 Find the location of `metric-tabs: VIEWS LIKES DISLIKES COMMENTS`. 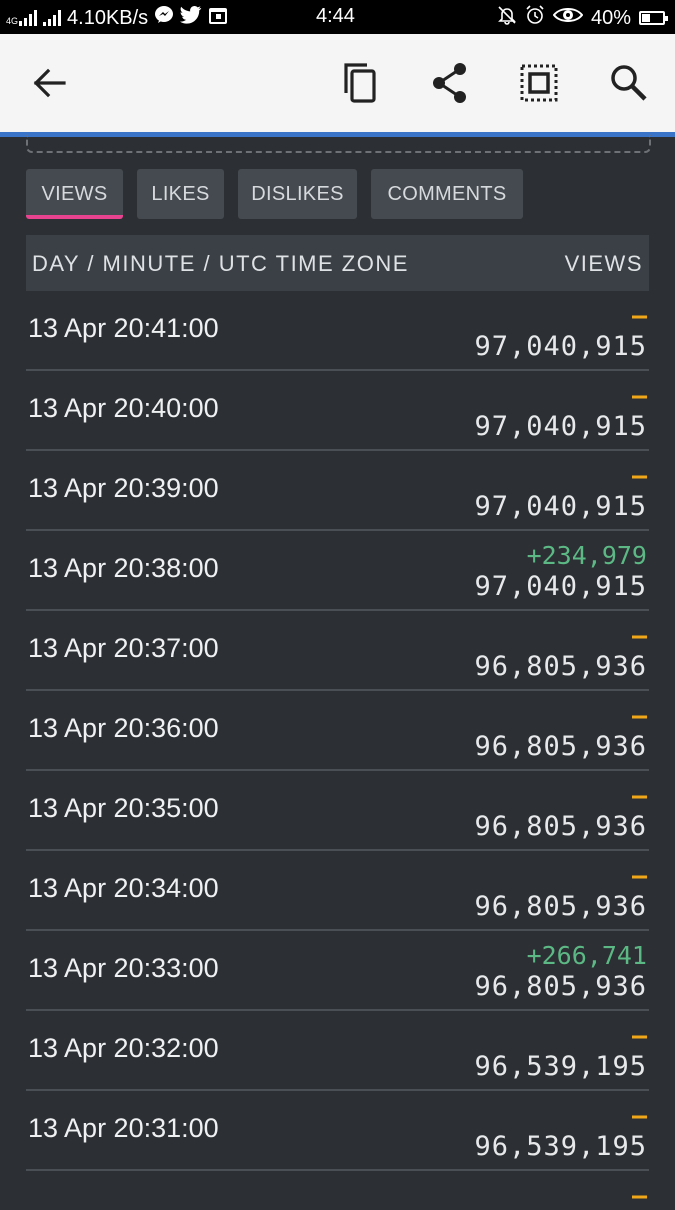

metric-tabs: VIEWS LIKES DISLIKES COMMENTS is located at coordinates (274, 194).